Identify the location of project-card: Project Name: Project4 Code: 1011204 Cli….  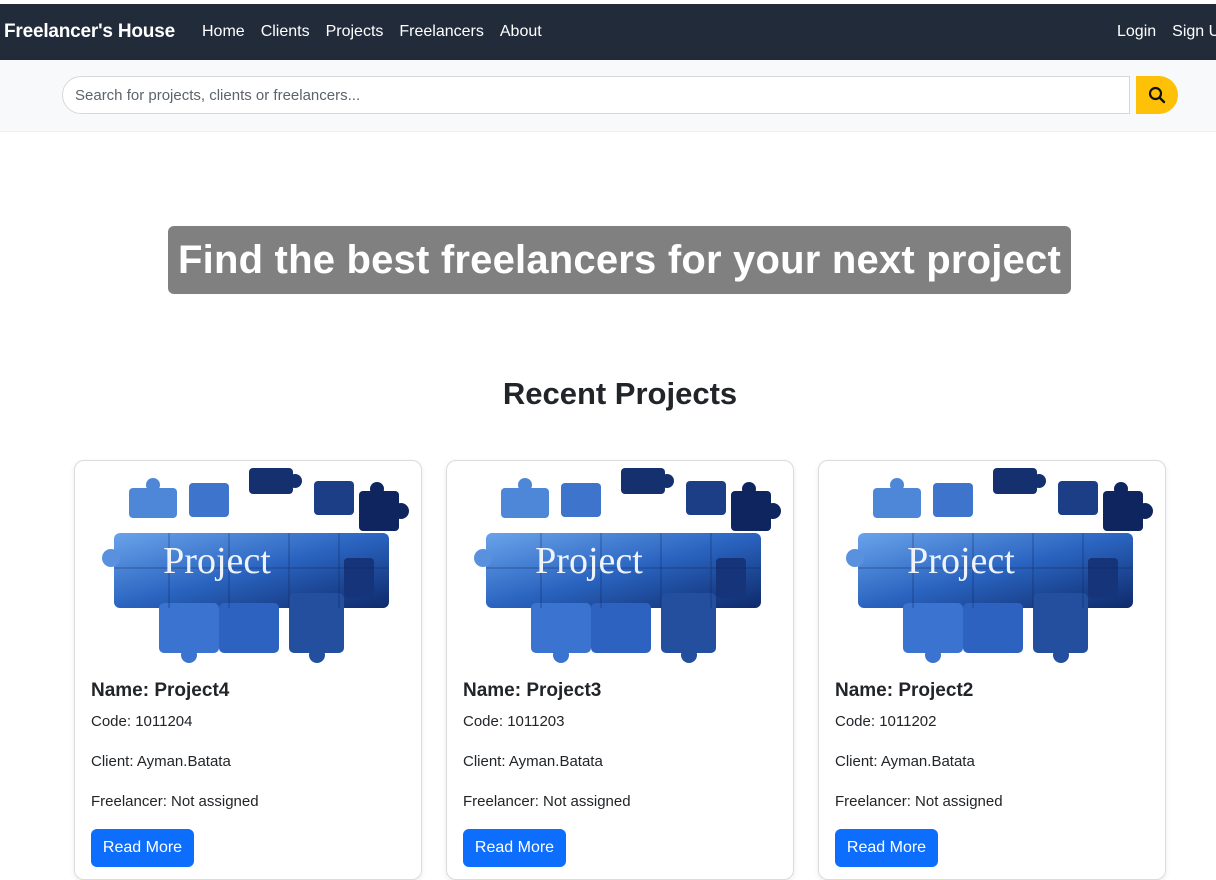
(248, 670).